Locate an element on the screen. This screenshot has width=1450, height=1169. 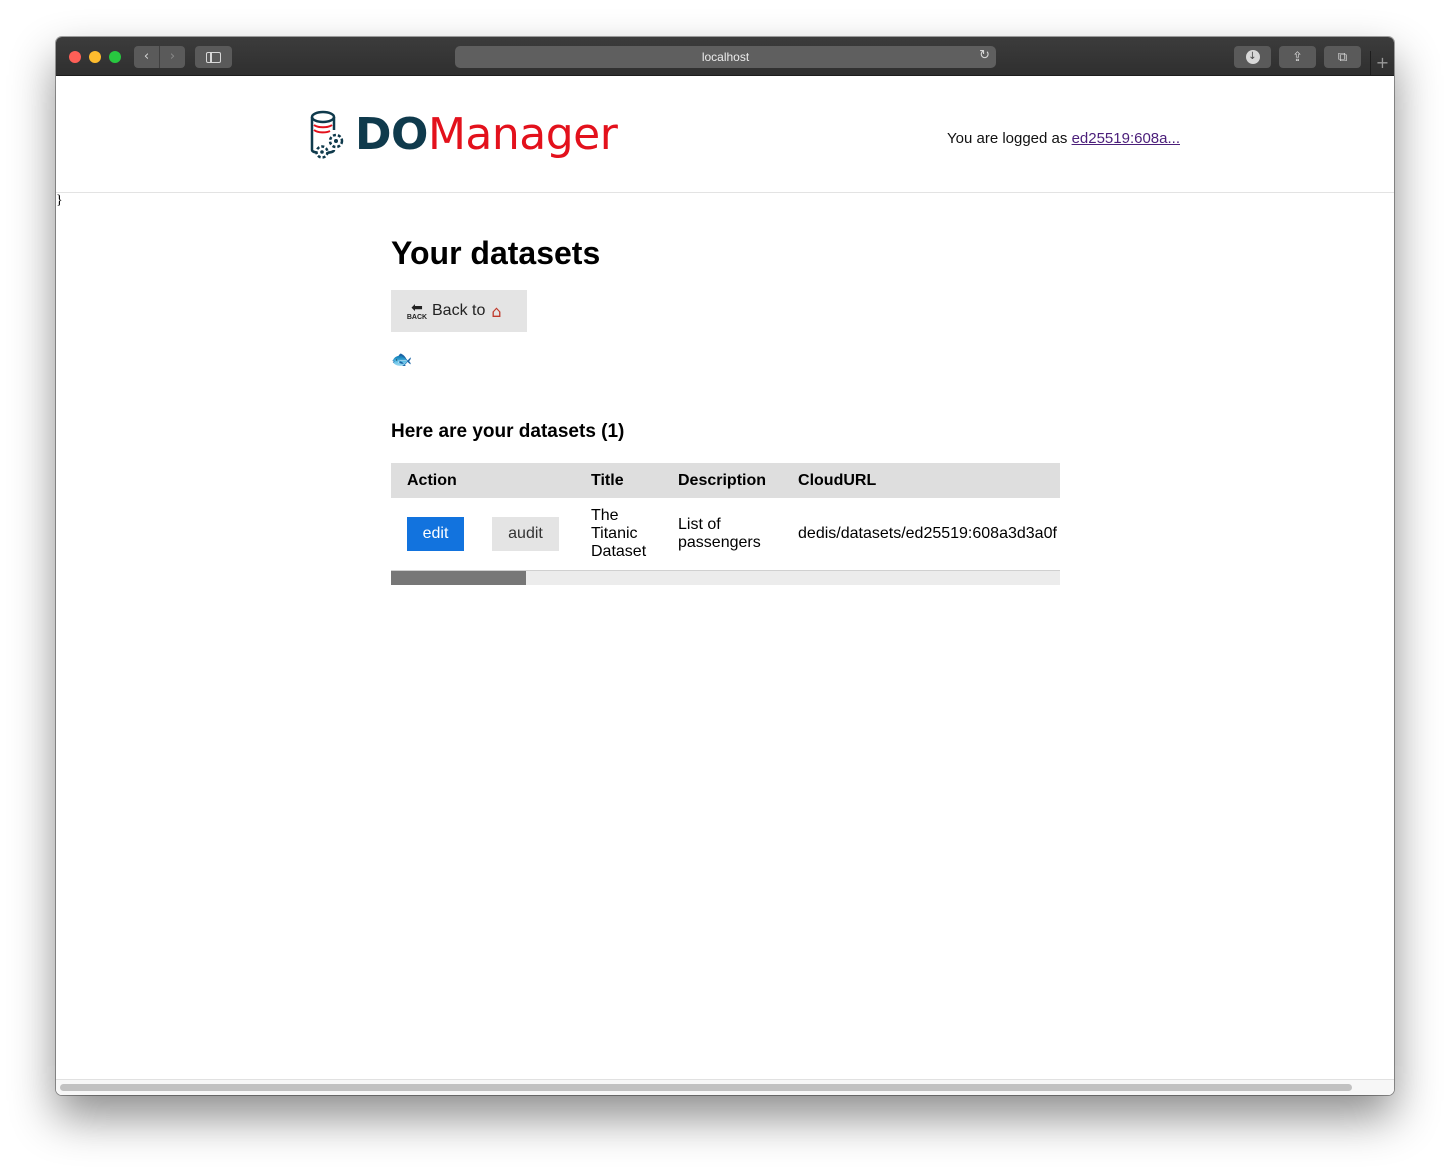
sidebar-toggle-button is located at coordinates (213, 57).